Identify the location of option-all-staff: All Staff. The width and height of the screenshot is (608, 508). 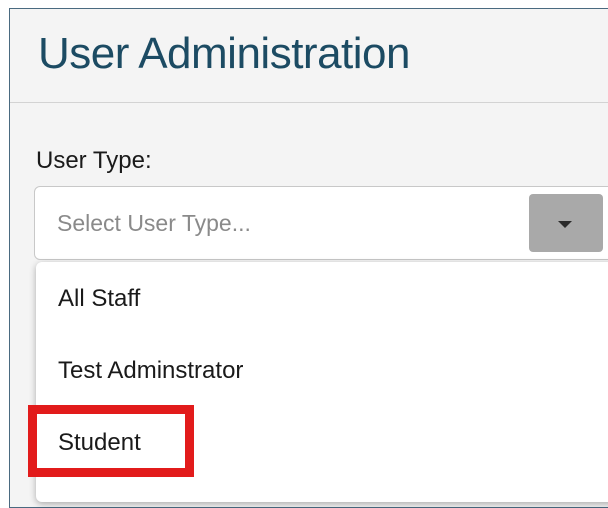
(99, 299).